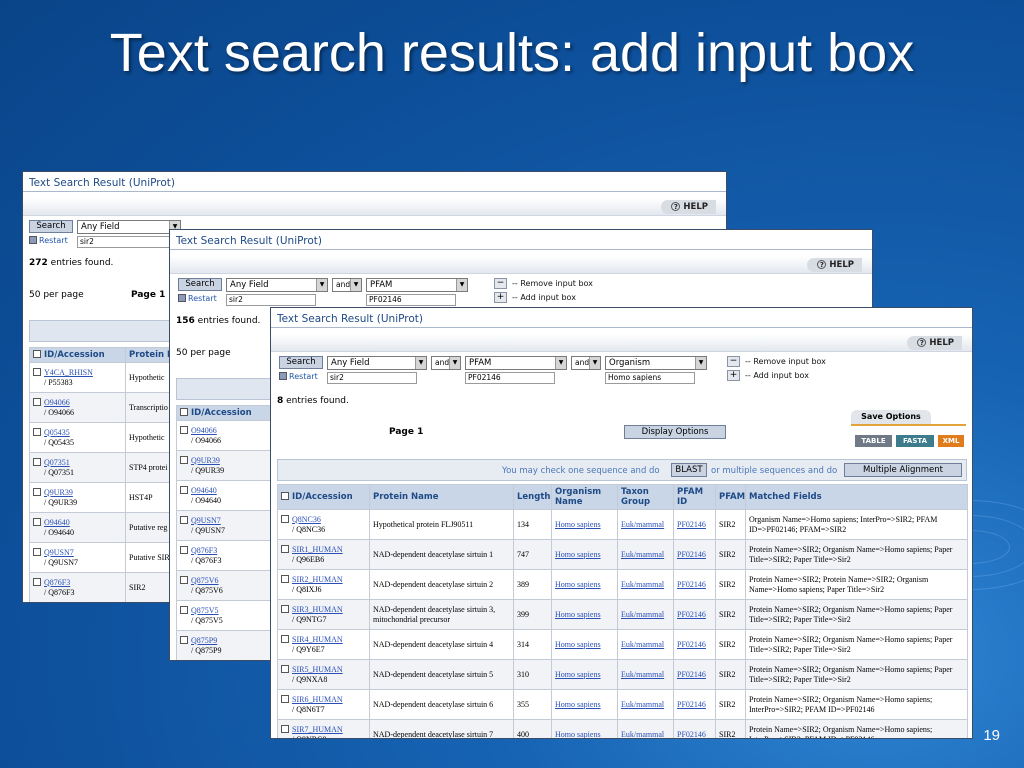  Describe the element at coordinates (204, 640) in the screenshot. I see `accession-link: Q875P9` at that location.